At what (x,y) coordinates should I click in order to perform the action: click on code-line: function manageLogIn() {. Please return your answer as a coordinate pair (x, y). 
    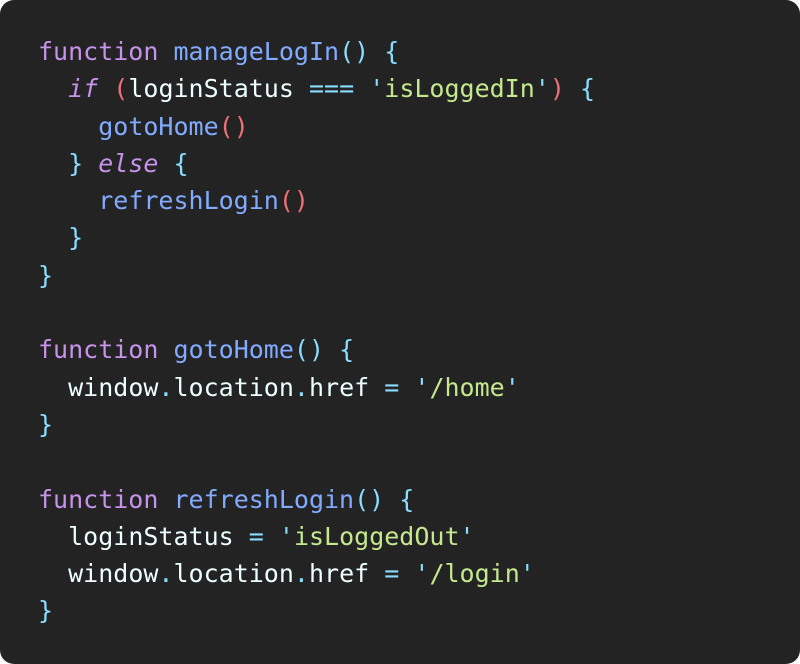
    Looking at the image, I should click on (316, 51).